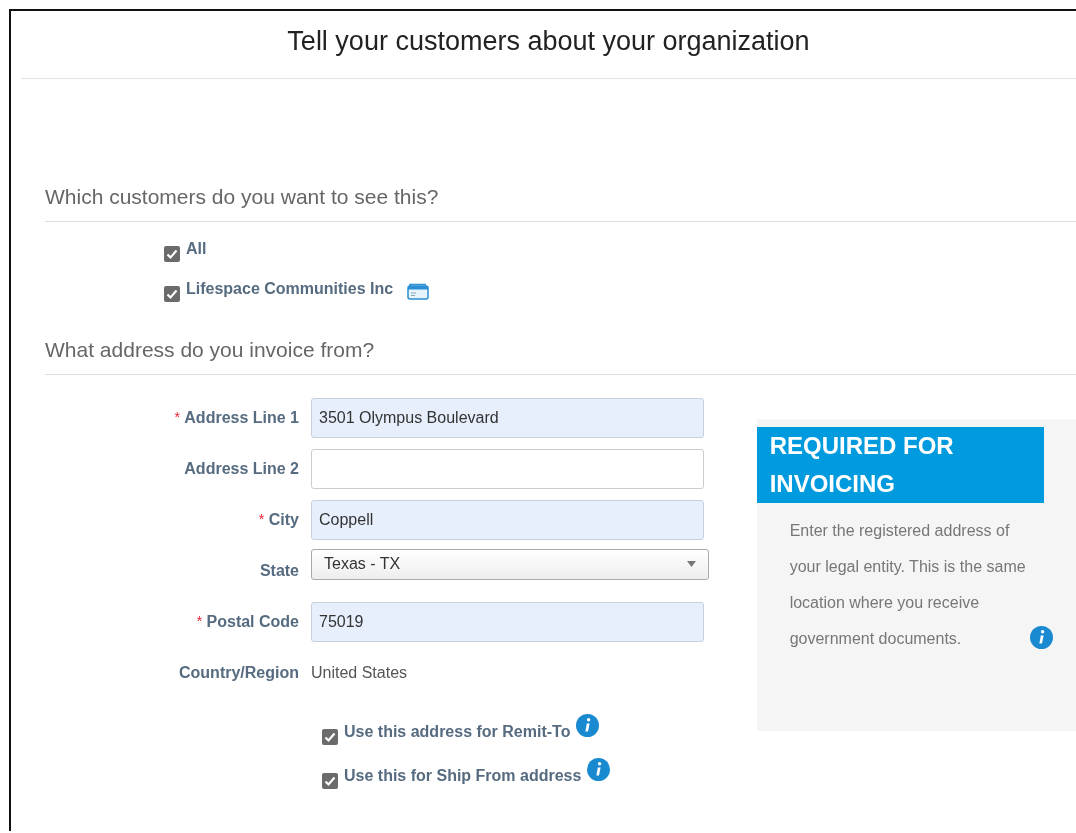  Describe the element at coordinates (507, 468) in the screenshot. I see `text-field` at that location.